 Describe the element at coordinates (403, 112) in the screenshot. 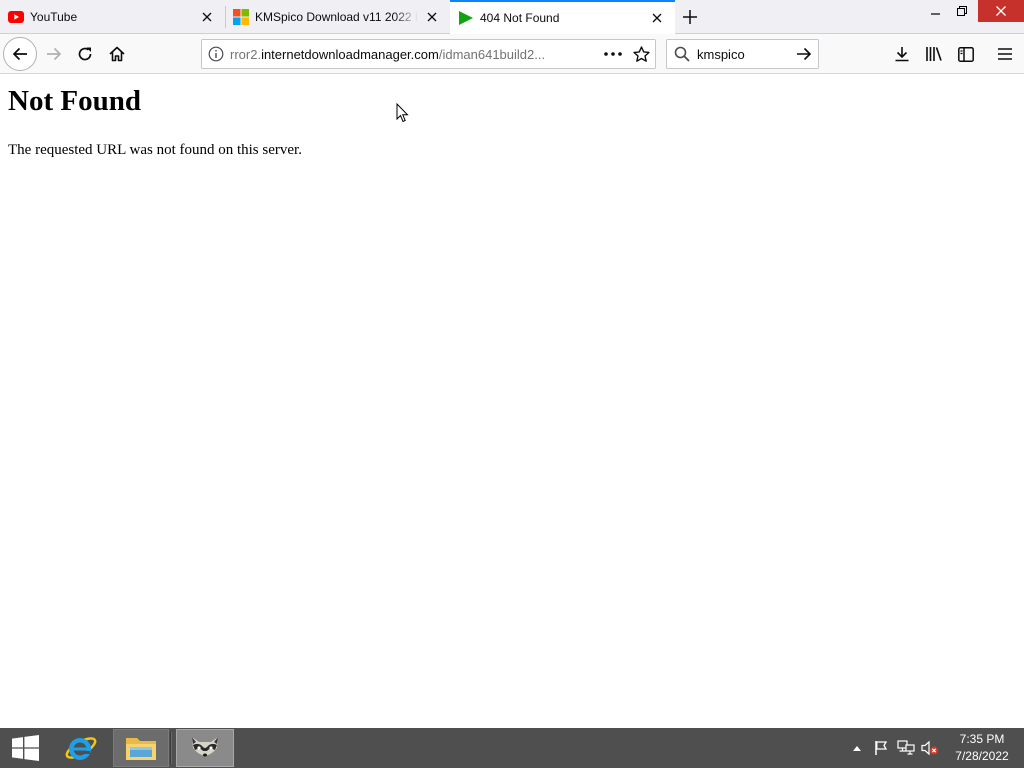

I see `mouse-cursor-icon` at that location.